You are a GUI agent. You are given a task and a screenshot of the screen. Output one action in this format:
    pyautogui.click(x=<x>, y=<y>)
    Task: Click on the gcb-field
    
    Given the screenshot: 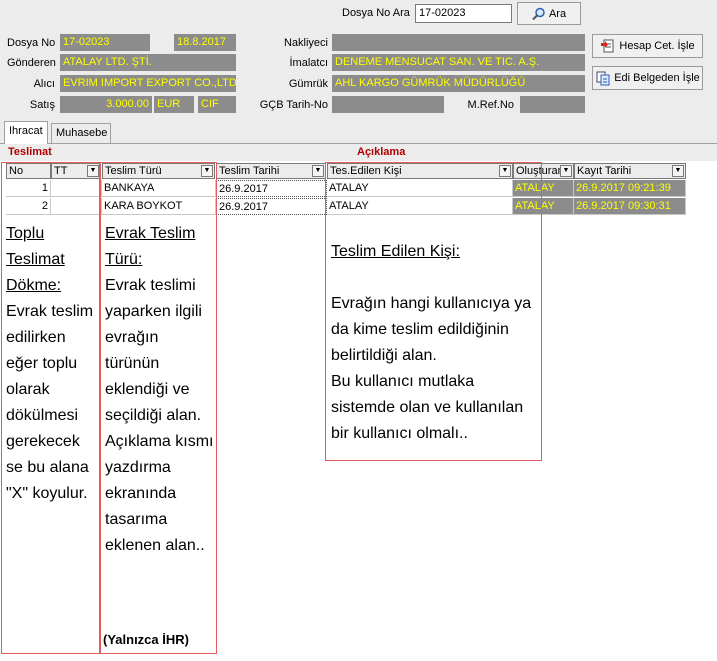 What is the action you would take?
    pyautogui.click(x=388, y=104)
    